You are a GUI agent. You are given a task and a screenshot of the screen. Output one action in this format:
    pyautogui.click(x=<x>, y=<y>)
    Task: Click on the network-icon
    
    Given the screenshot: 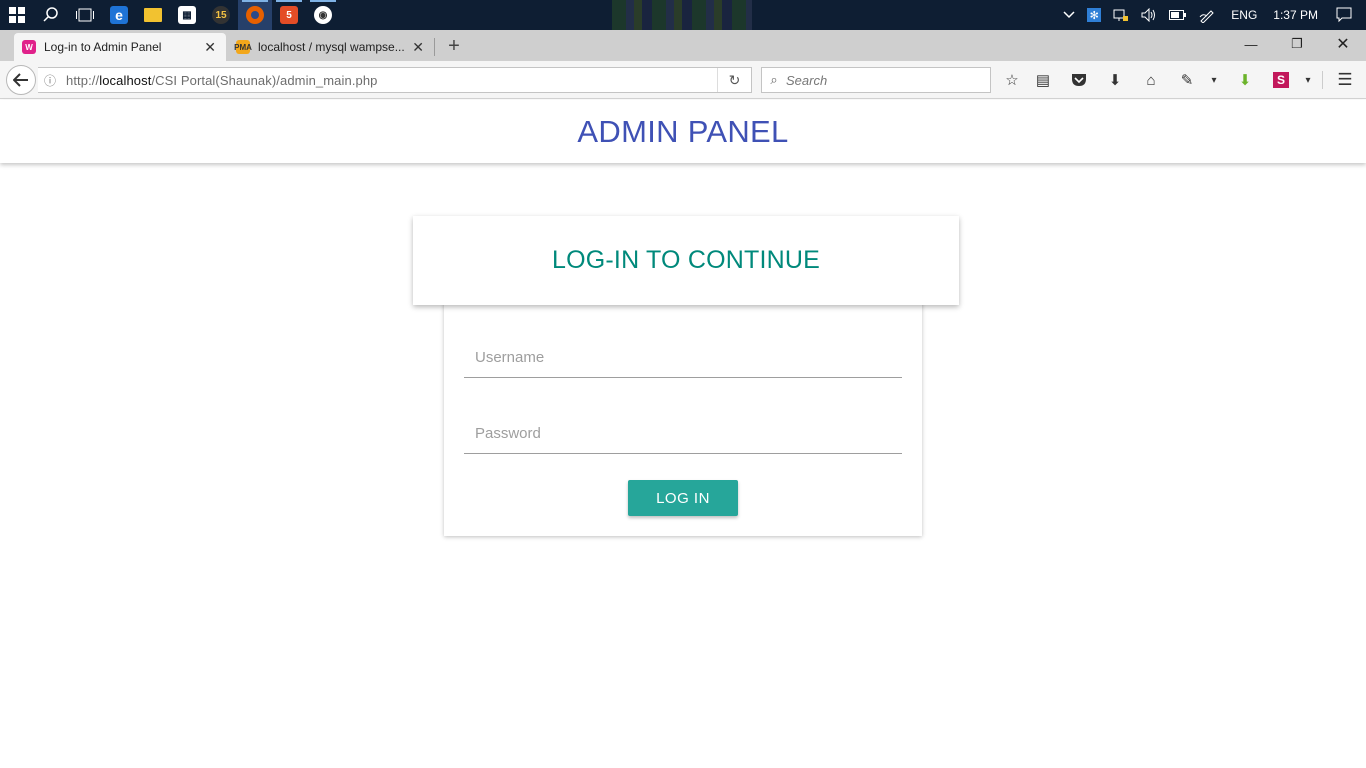 What is the action you would take?
    pyautogui.click(x=1121, y=15)
    